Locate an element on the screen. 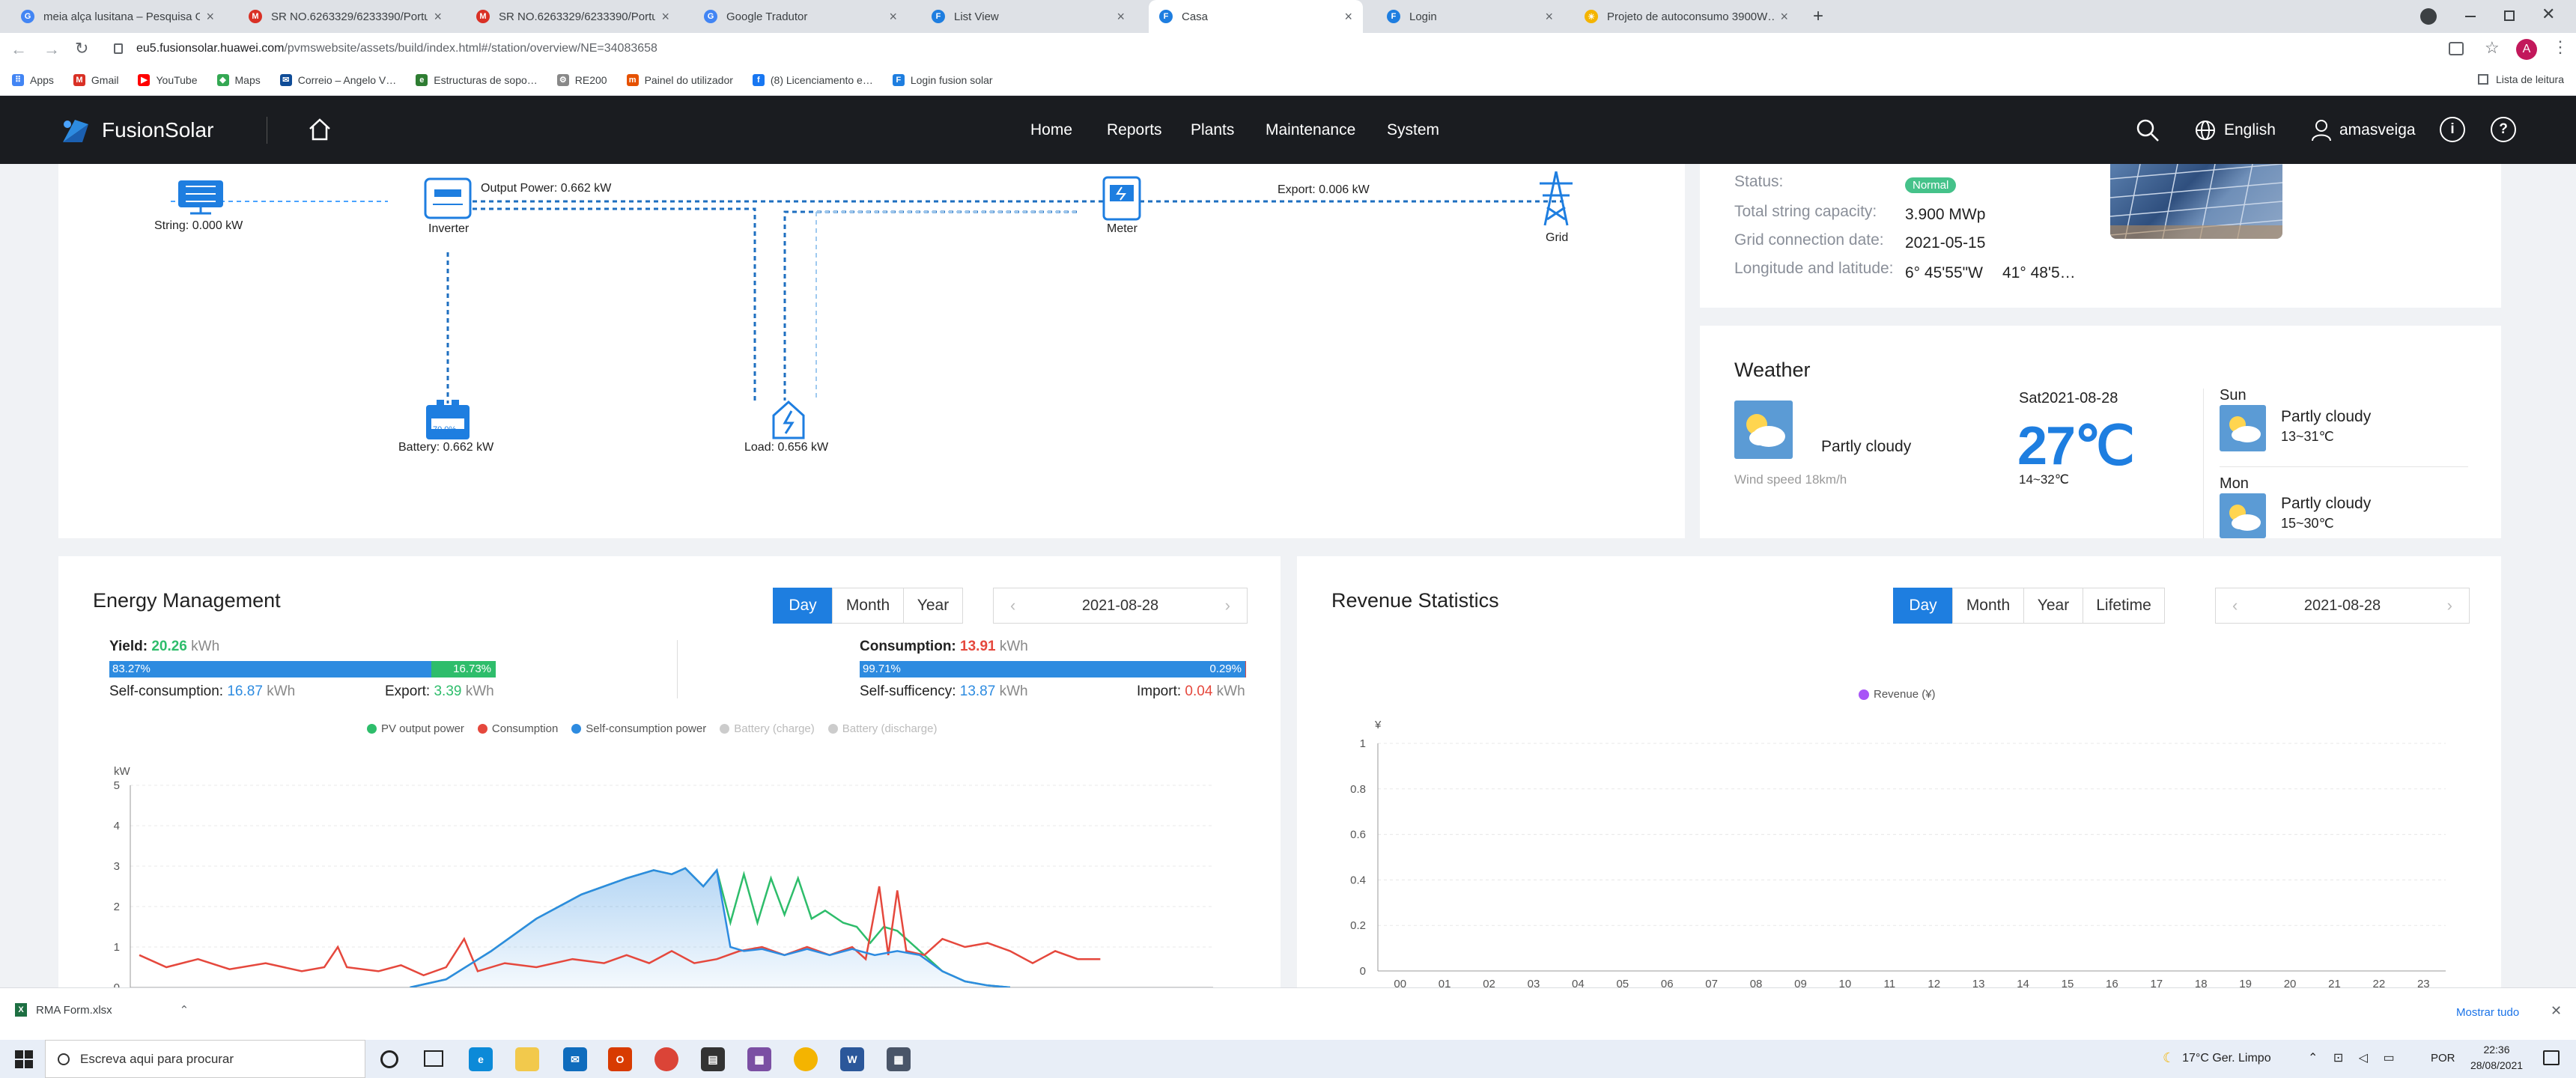 The image size is (2576, 1078). home-icon is located at coordinates (319, 129).